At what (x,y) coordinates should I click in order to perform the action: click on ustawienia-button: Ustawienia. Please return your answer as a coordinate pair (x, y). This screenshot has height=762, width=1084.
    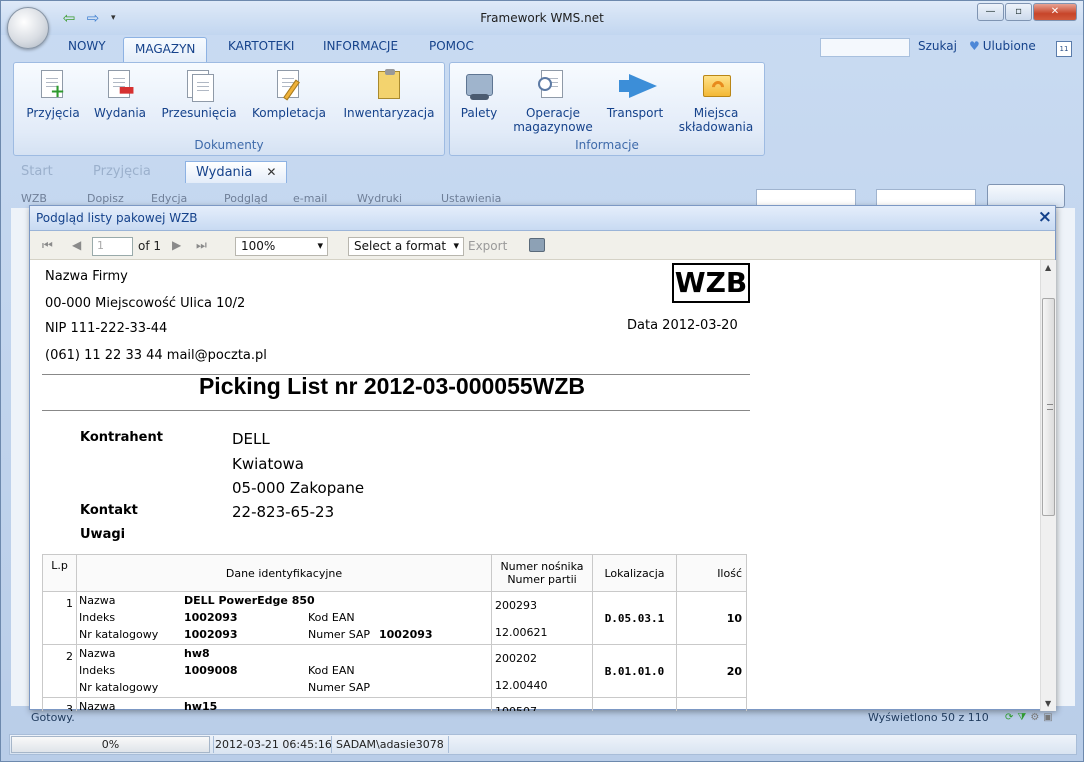
    Looking at the image, I should click on (471, 198).